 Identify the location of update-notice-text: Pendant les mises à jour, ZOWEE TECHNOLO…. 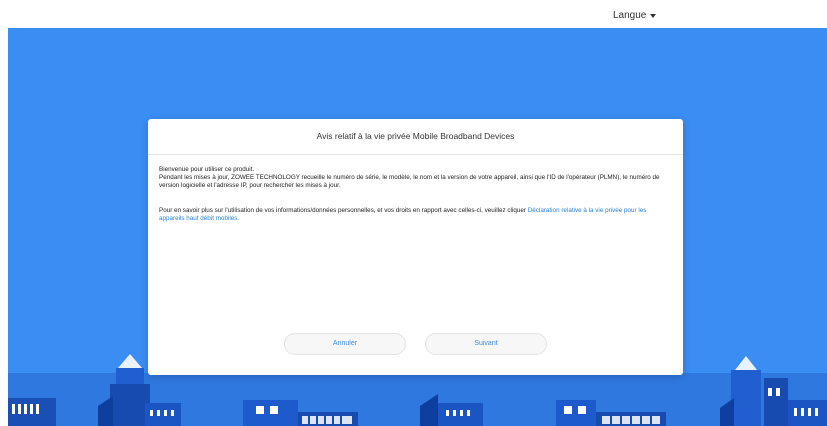
(409, 181).